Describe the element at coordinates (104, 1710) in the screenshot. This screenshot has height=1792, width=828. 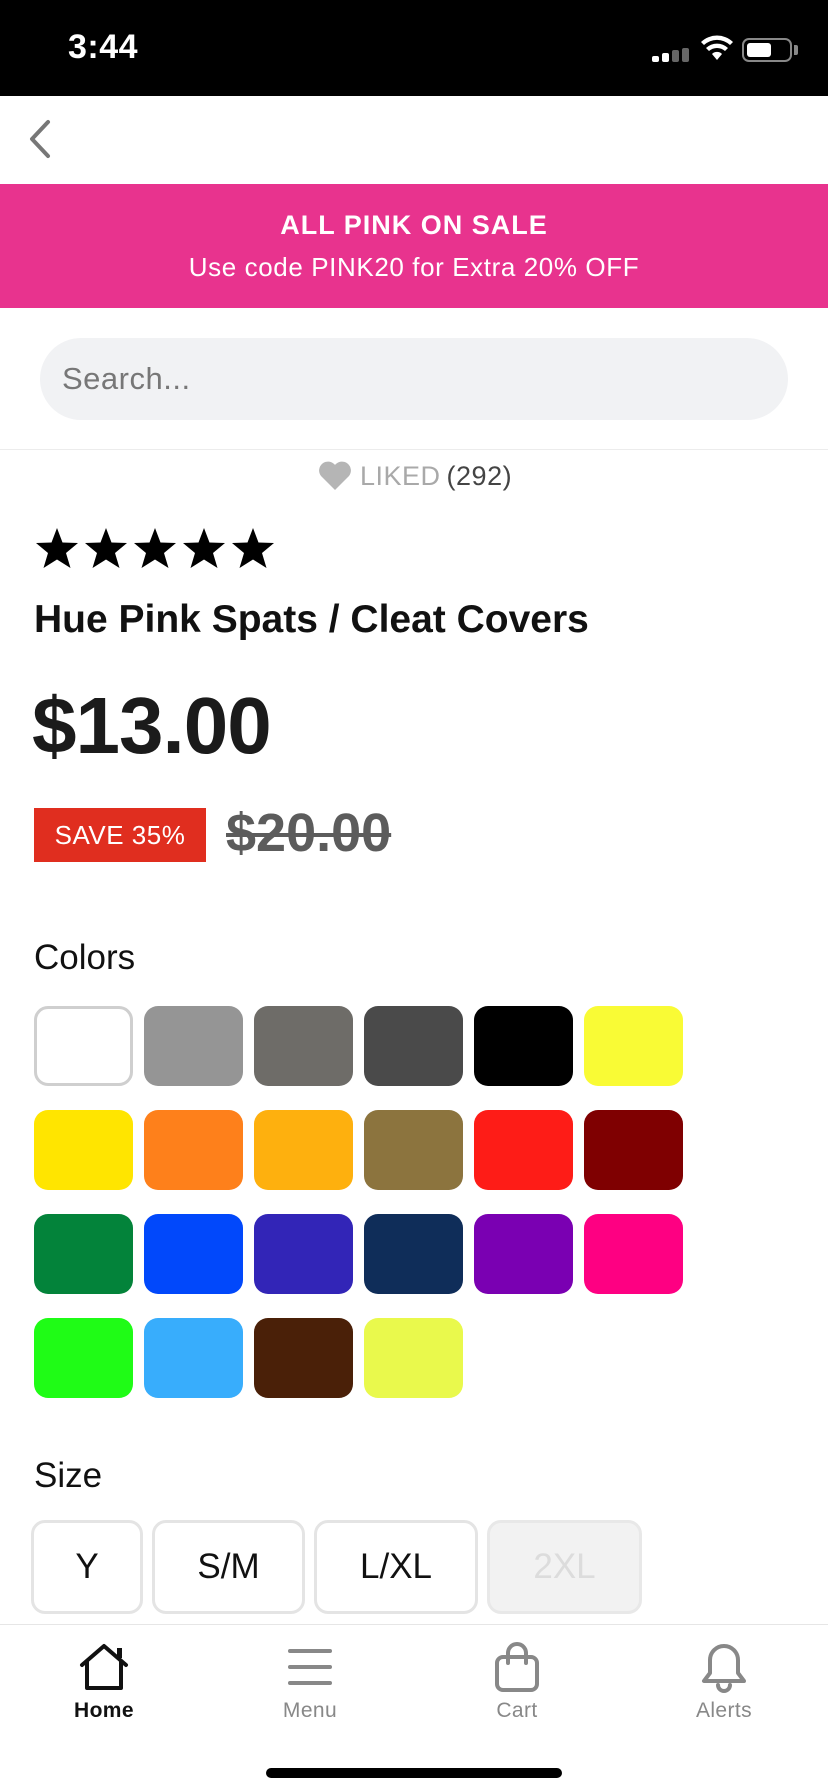
I see `tab-home-label: Home` at that location.